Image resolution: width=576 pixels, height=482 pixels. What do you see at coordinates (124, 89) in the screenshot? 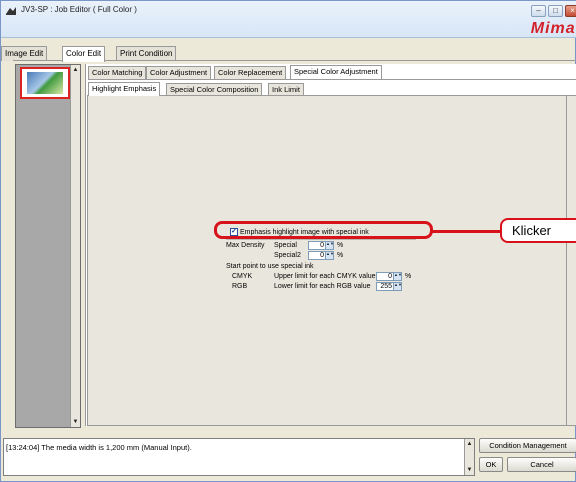
I see `tab-highlight-emphasis: Highlight Emphasis` at bounding box center [124, 89].